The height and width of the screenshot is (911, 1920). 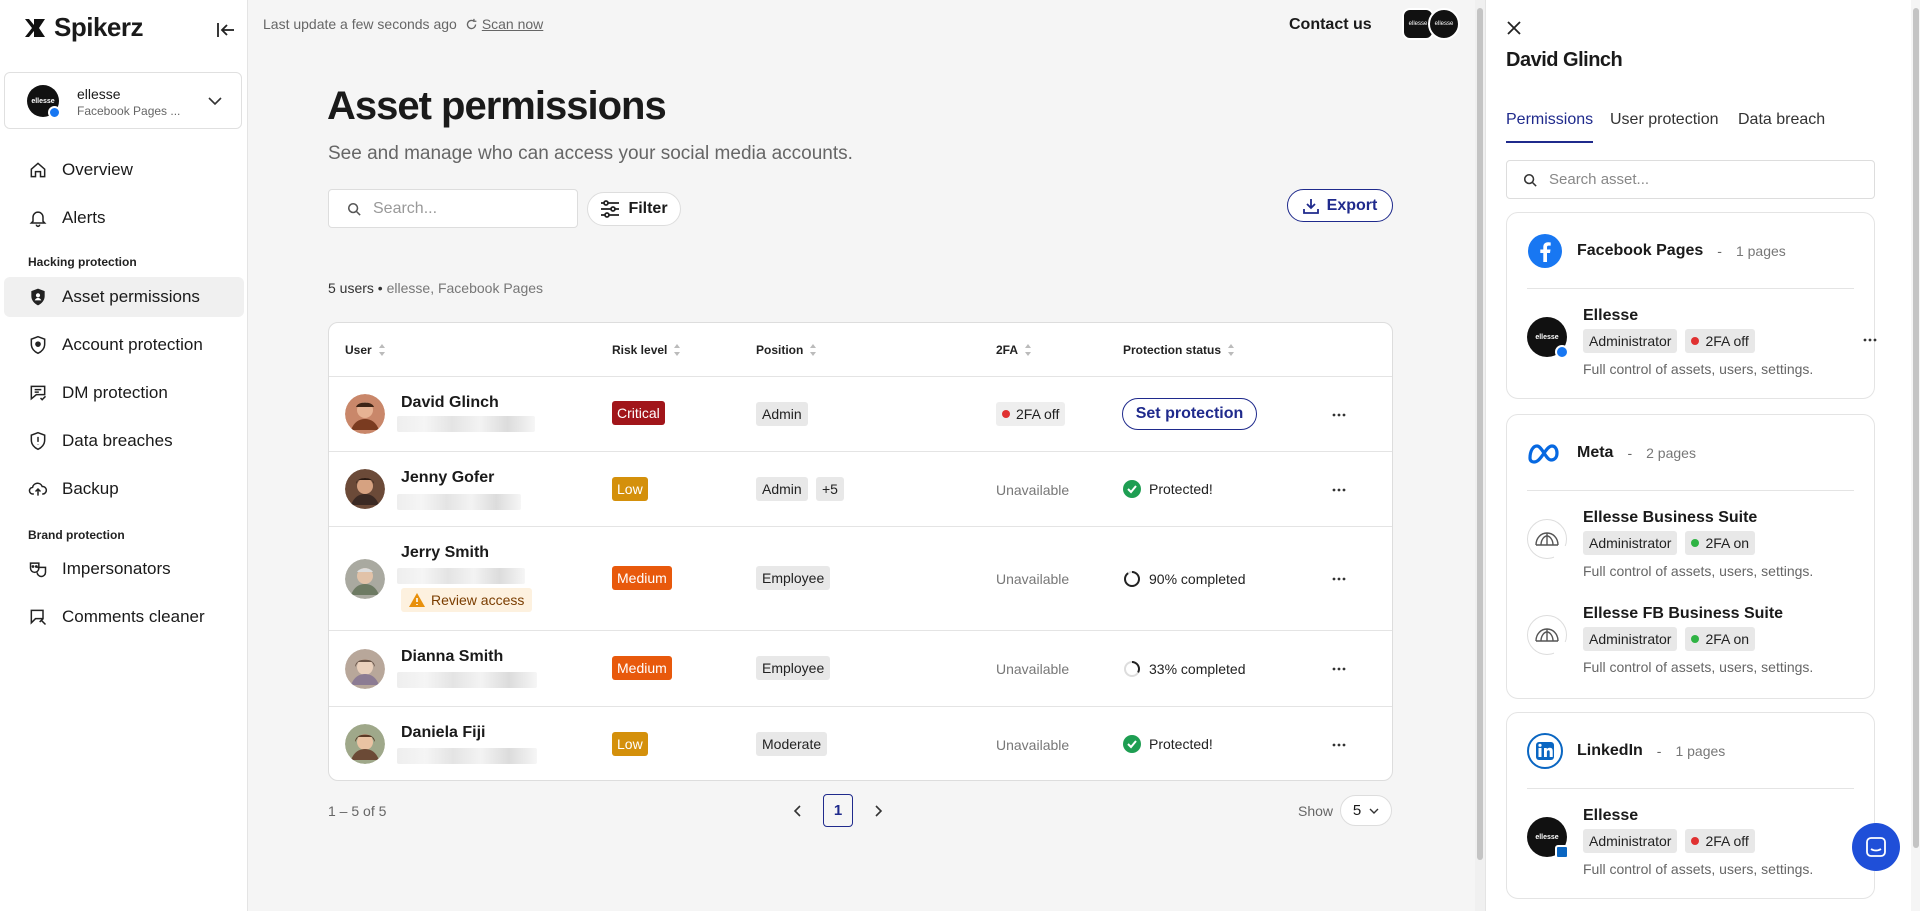 What do you see at coordinates (215, 101) in the screenshot?
I see `chevron-down-icon` at bounding box center [215, 101].